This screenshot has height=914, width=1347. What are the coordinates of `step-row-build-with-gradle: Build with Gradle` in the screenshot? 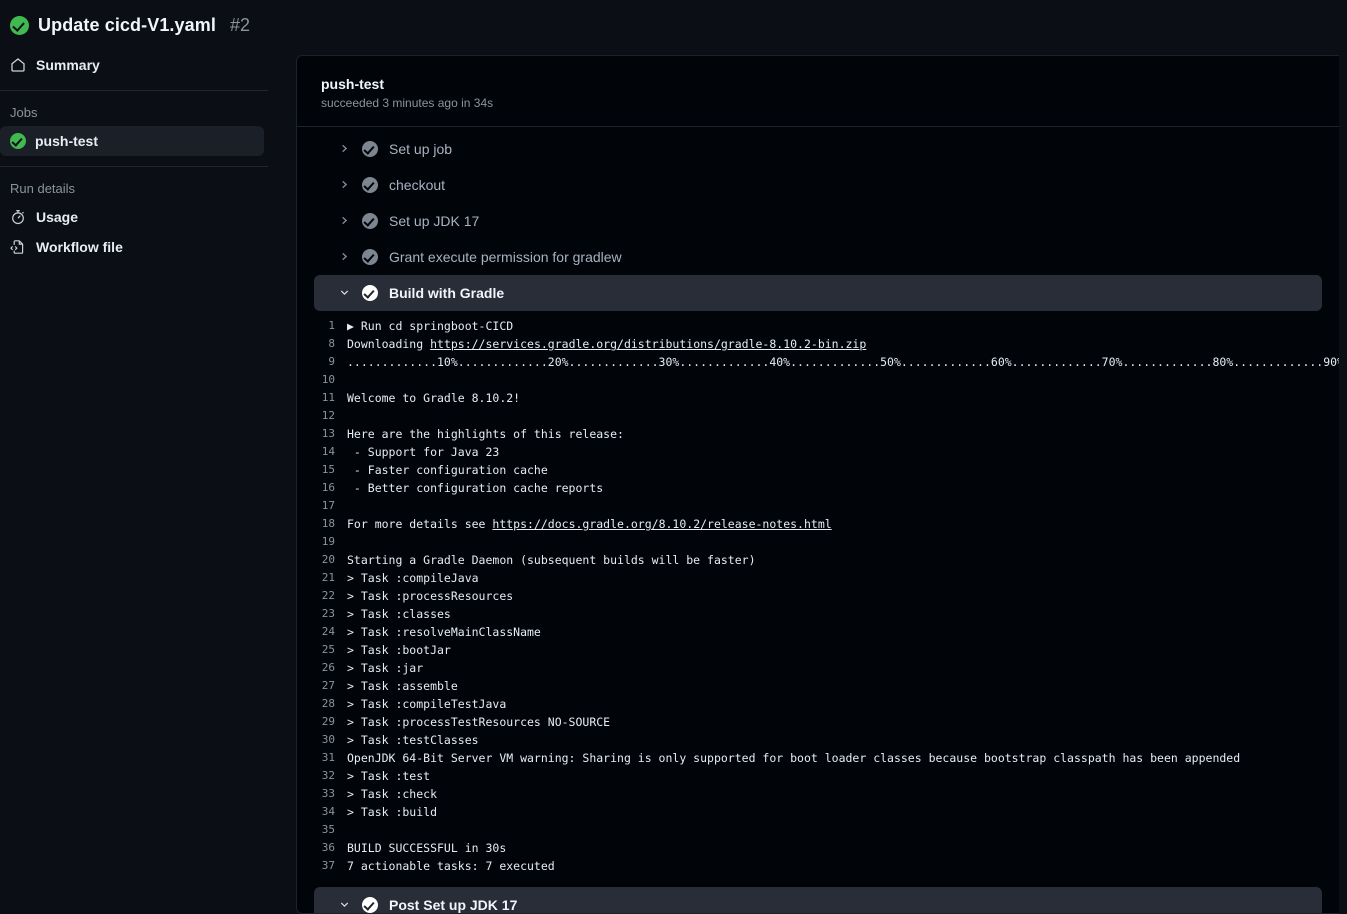 It's located at (818, 293).